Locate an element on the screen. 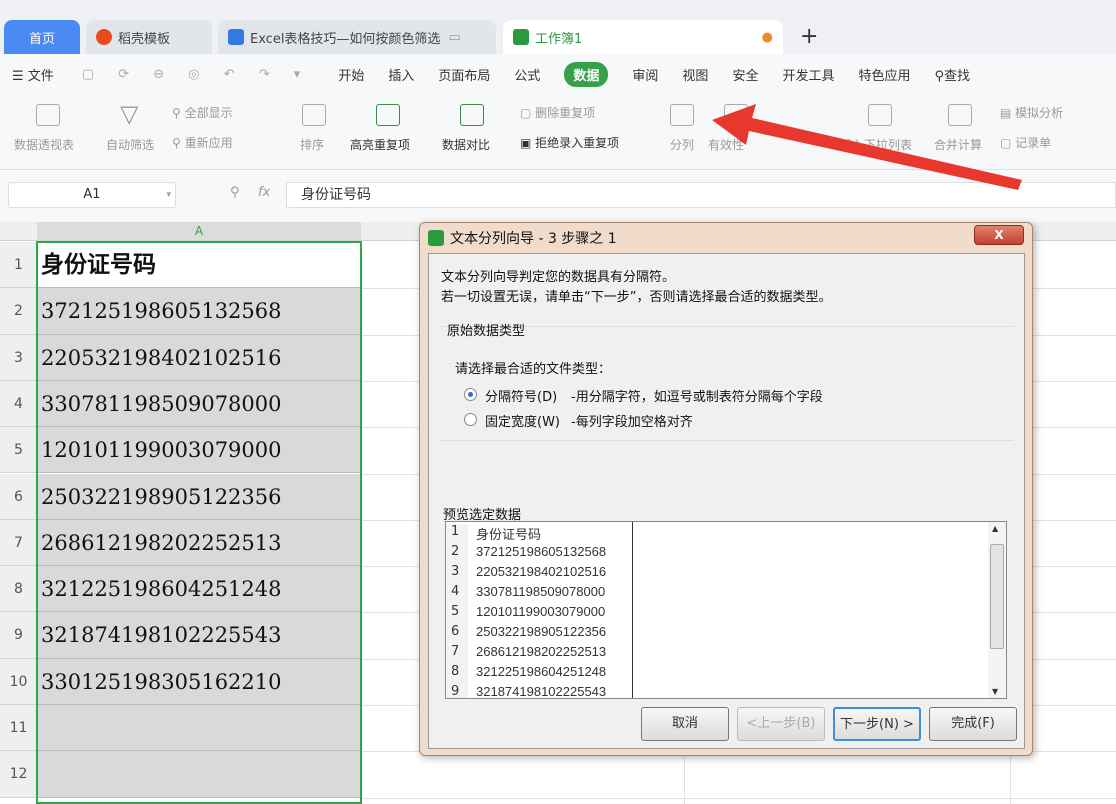 The height and width of the screenshot is (804, 1116). column-break-line is located at coordinates (632, 610).